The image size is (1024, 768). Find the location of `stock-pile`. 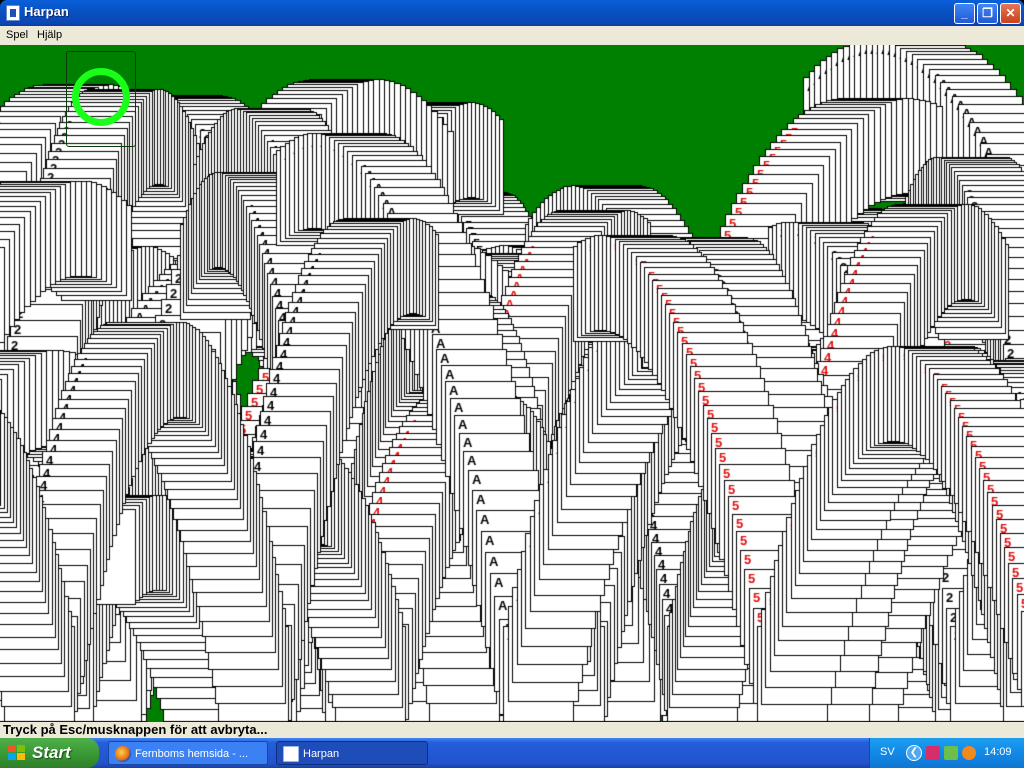

stock-pile is located at coordinates (101, 99).